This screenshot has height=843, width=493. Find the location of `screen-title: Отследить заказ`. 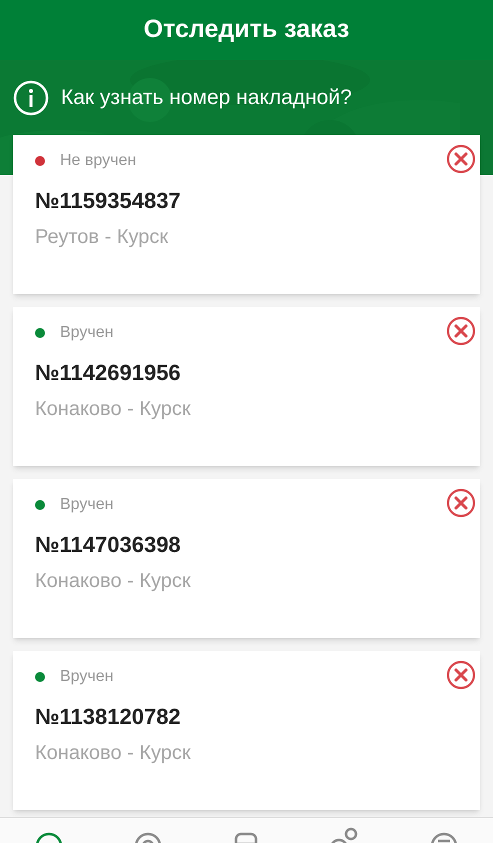

screen-title: Отследить заказ is located at coordinates (247, 30).